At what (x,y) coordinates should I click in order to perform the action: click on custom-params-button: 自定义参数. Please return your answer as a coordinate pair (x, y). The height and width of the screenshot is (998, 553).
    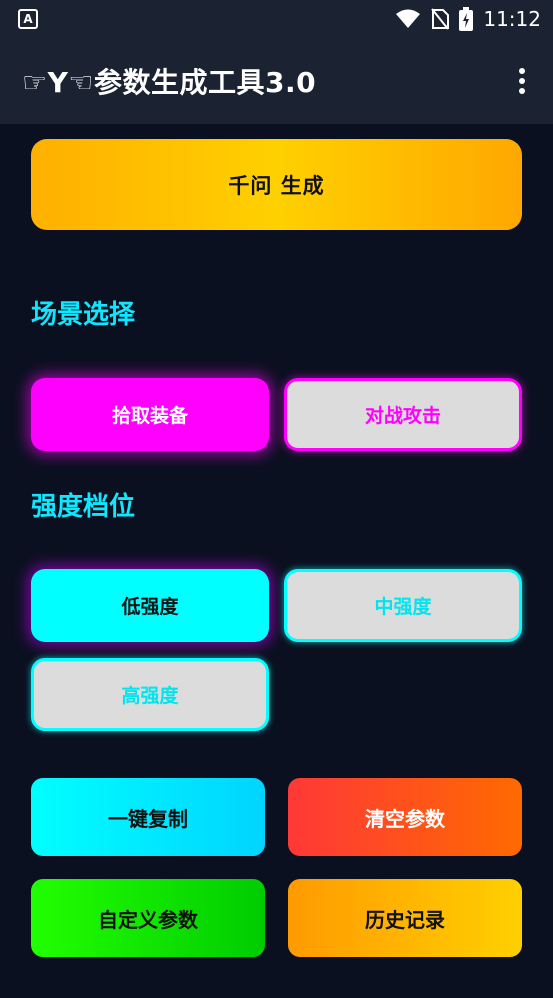
    Looking at the image, I should click on (148, 918).